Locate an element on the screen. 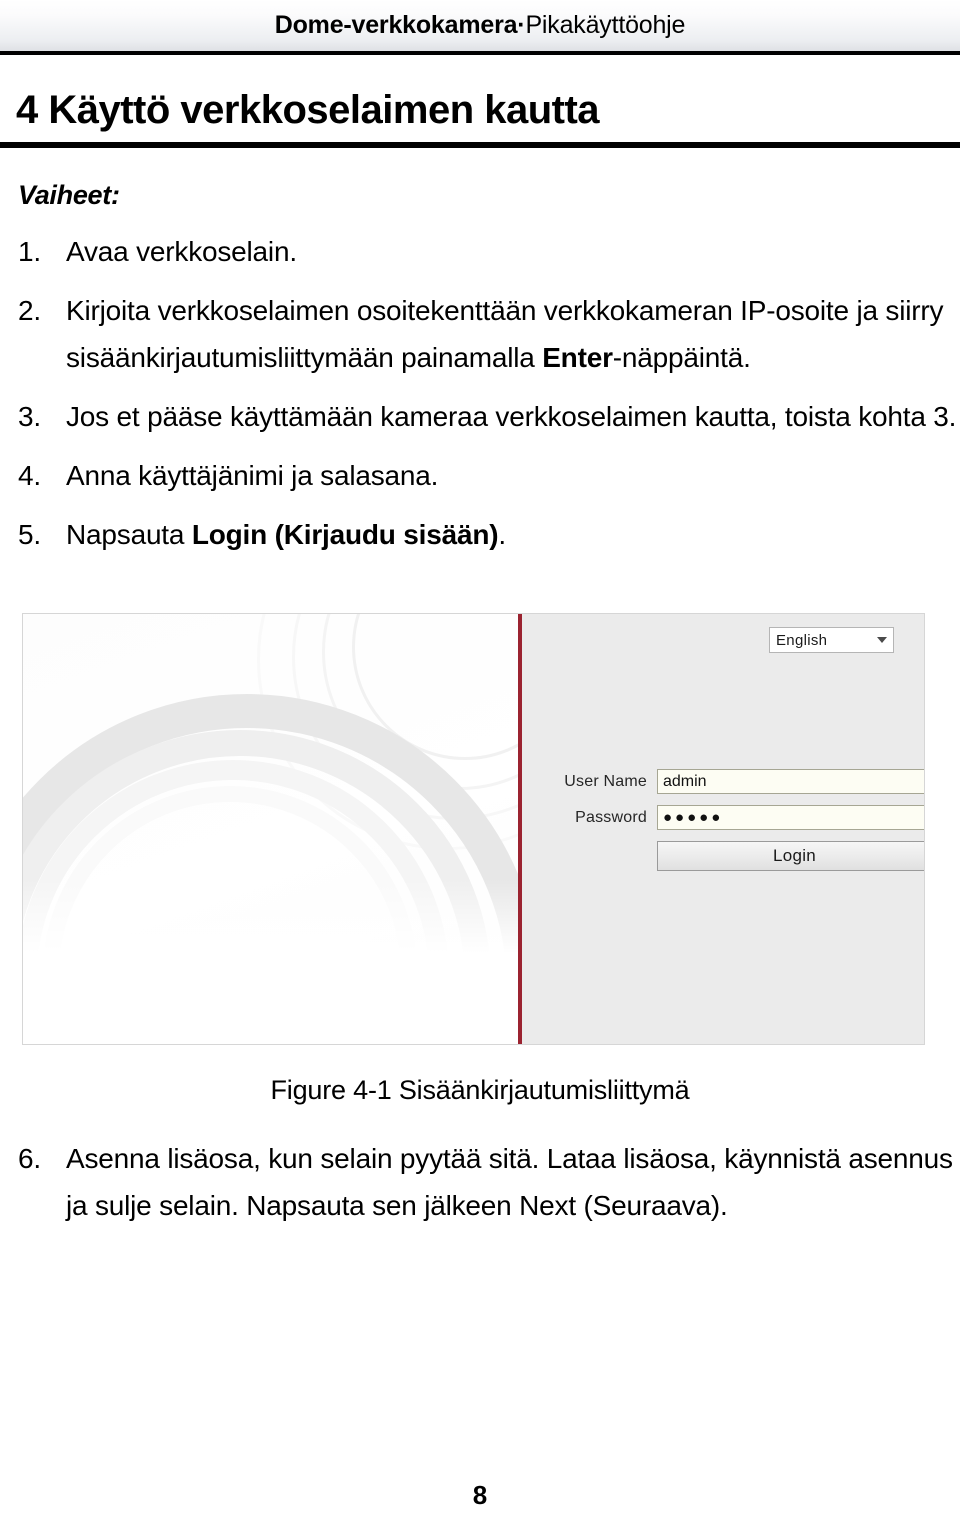 The image size is (960, 1536). document-title-bold: Dome-verkkokamera· is located at coordinates (400, 25).